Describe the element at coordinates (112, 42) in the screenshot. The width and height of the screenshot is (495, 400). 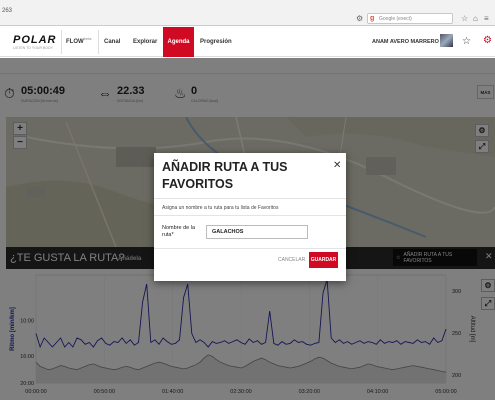
I see `nav-canal: Canal` at that location.